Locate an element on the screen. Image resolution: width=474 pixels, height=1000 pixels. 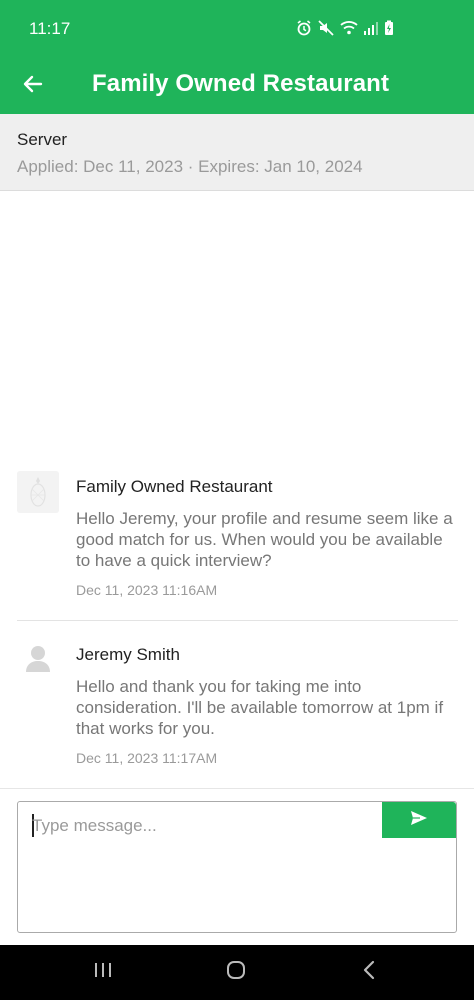
back-arrow-icon is located at coordinates (33, 86).